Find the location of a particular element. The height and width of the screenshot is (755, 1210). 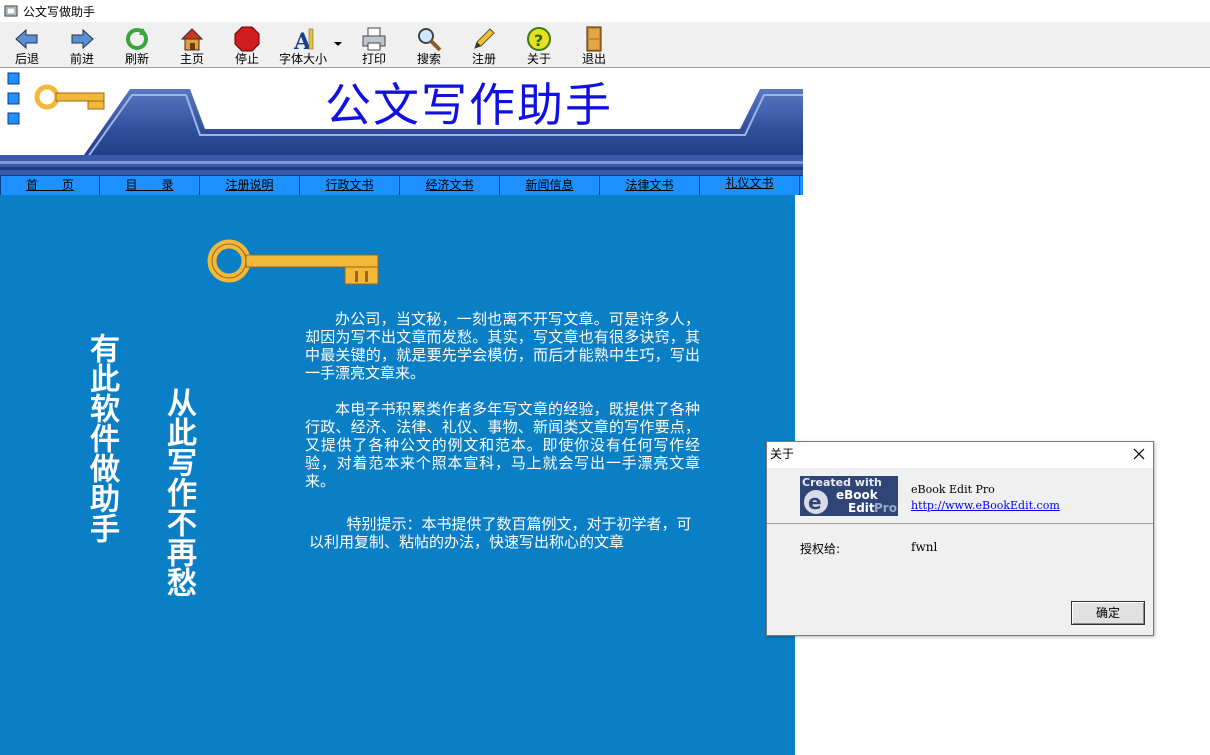

slogan-left: 有此软件做助手 is located at coordinates (101, 438).